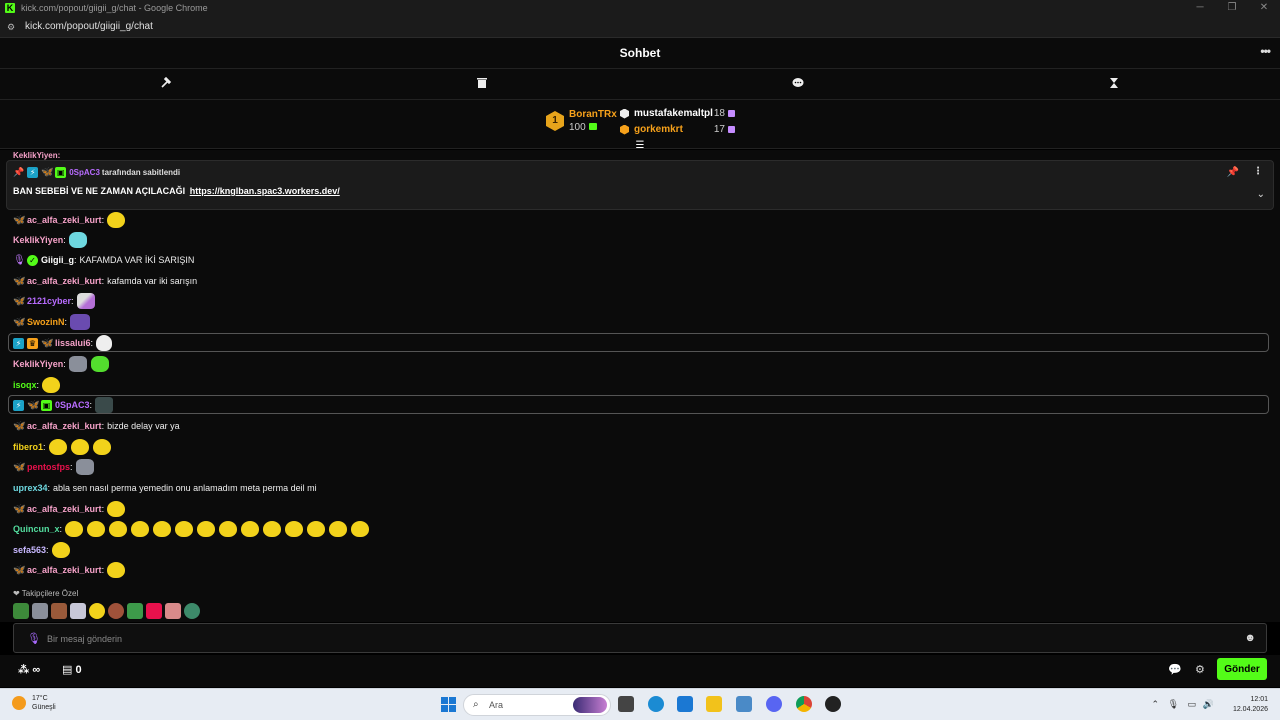 The height and width of the screenshot is (720, 1280). What do you see at coordinates (656, 704) in the screenshot?
I see `edge-browser-icon` at bounding box center [656, 704].